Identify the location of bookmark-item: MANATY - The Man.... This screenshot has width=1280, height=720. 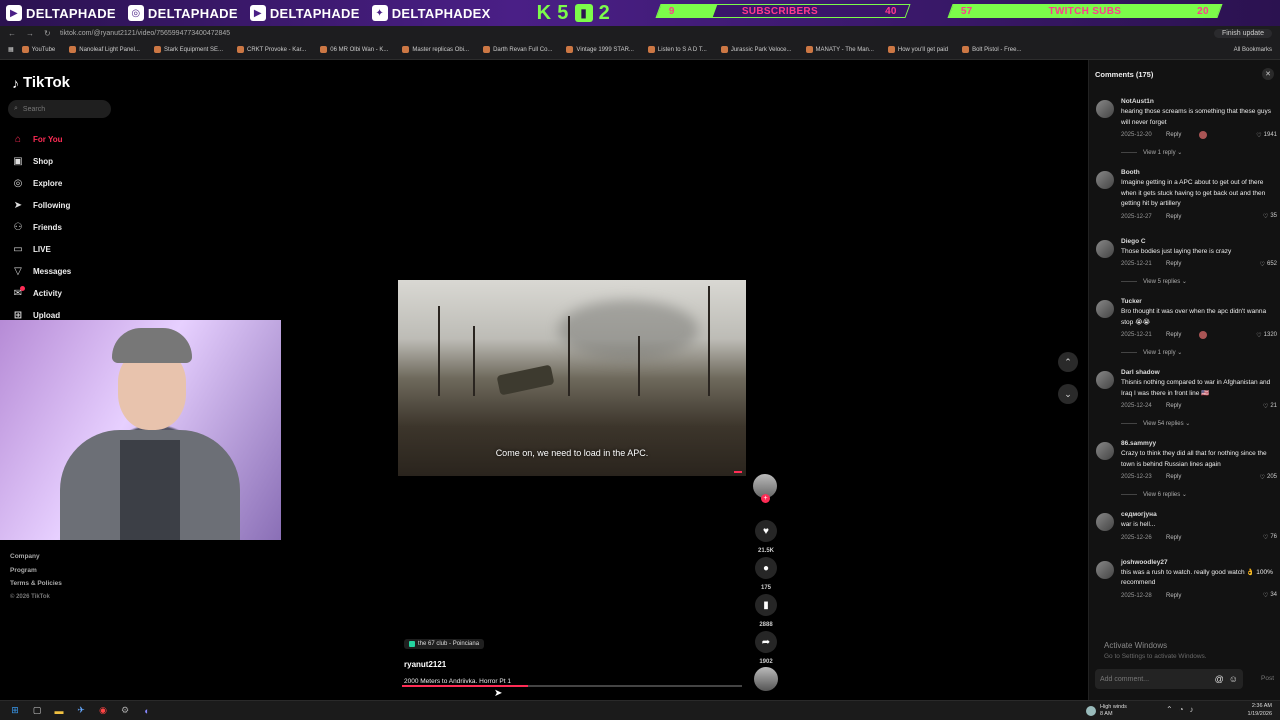
(840, 49).